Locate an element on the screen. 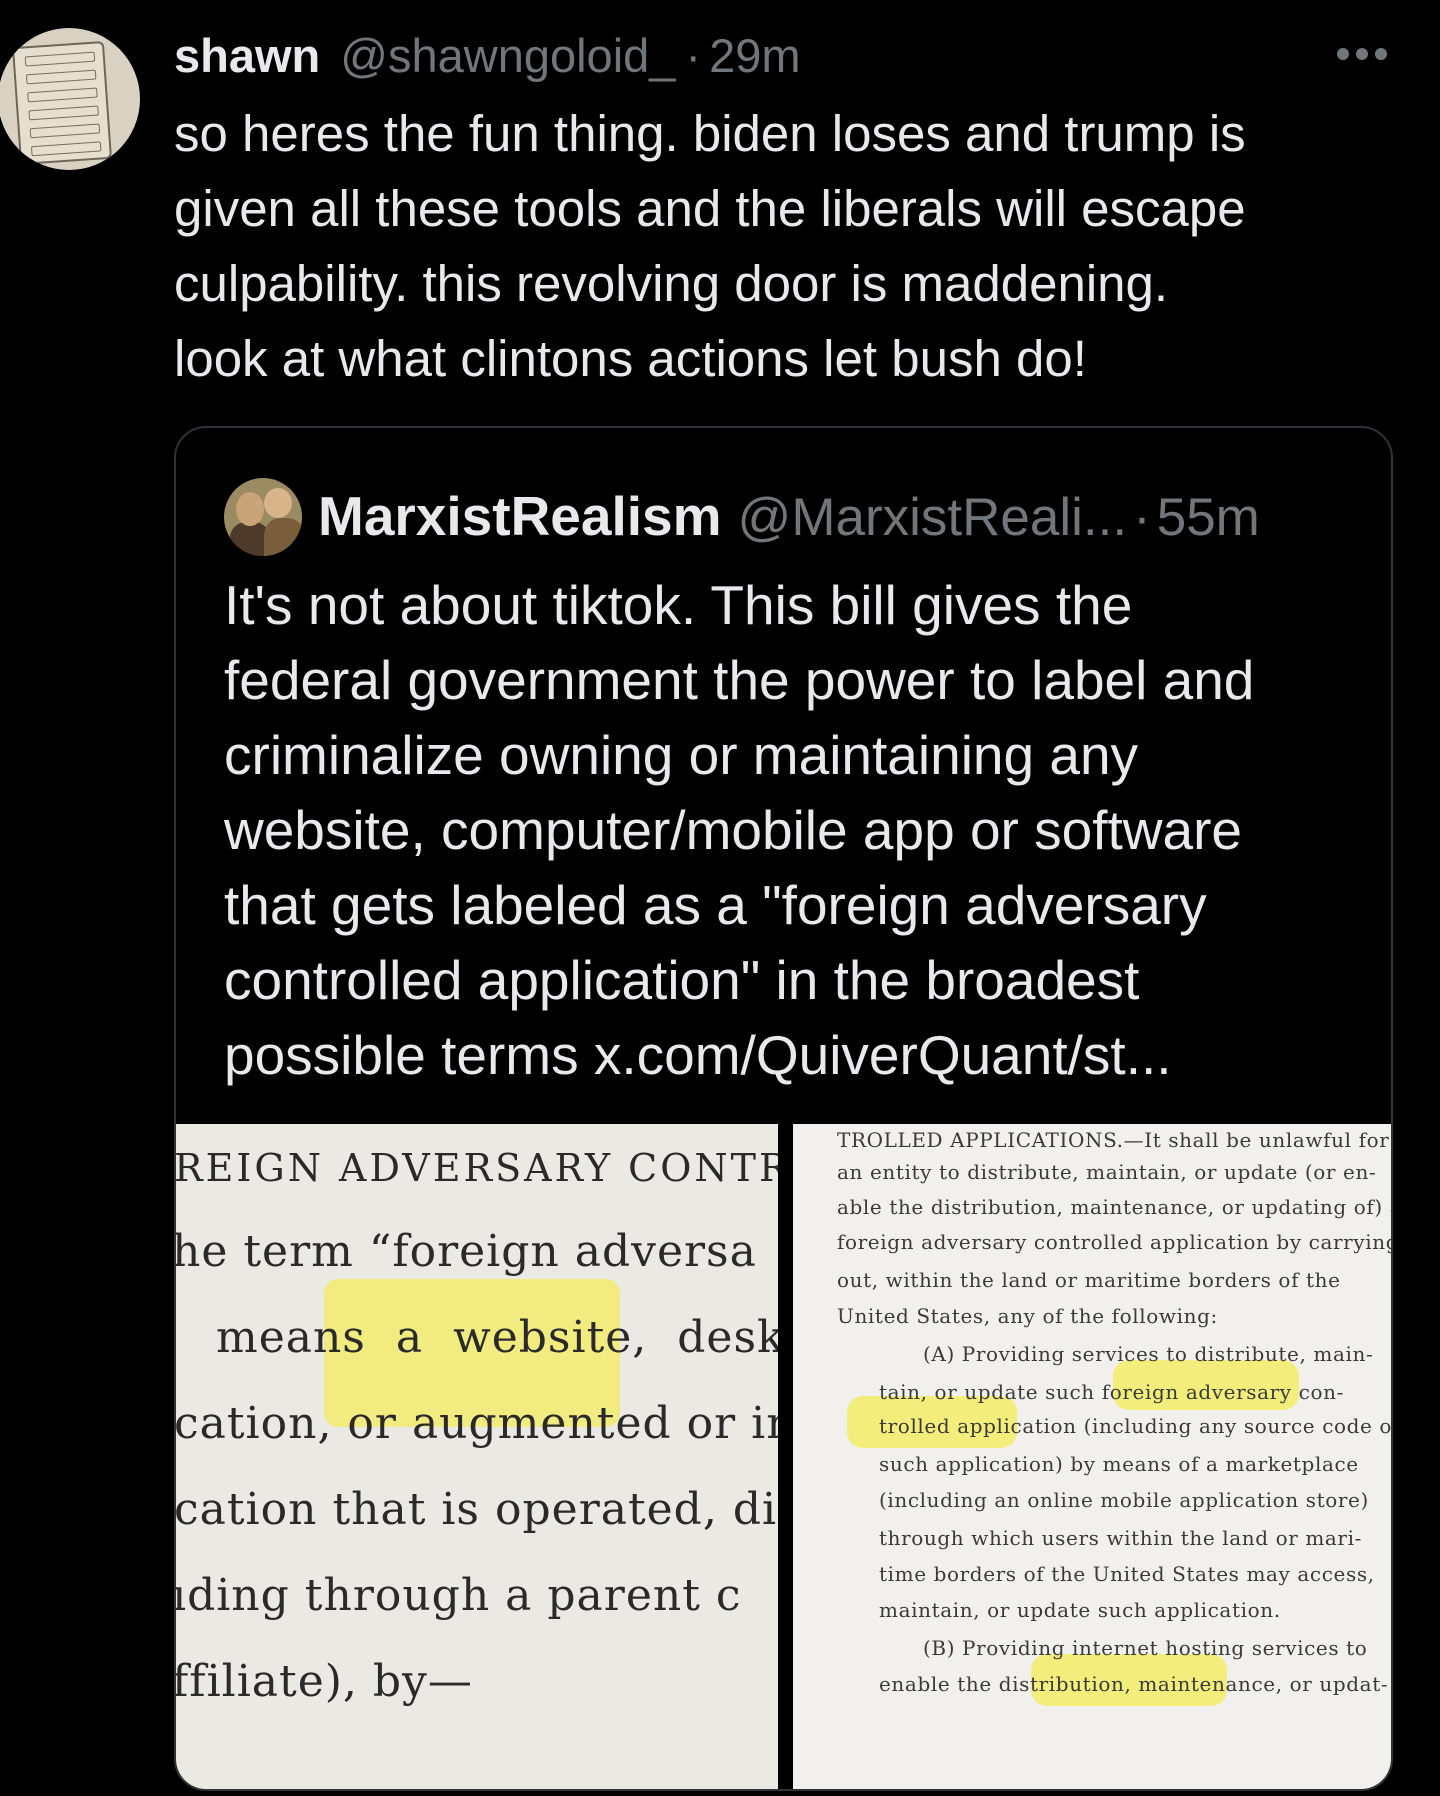 The image size is (1440, 1796). tweet-timestamp: 29m is located at coordinates (754, 55).